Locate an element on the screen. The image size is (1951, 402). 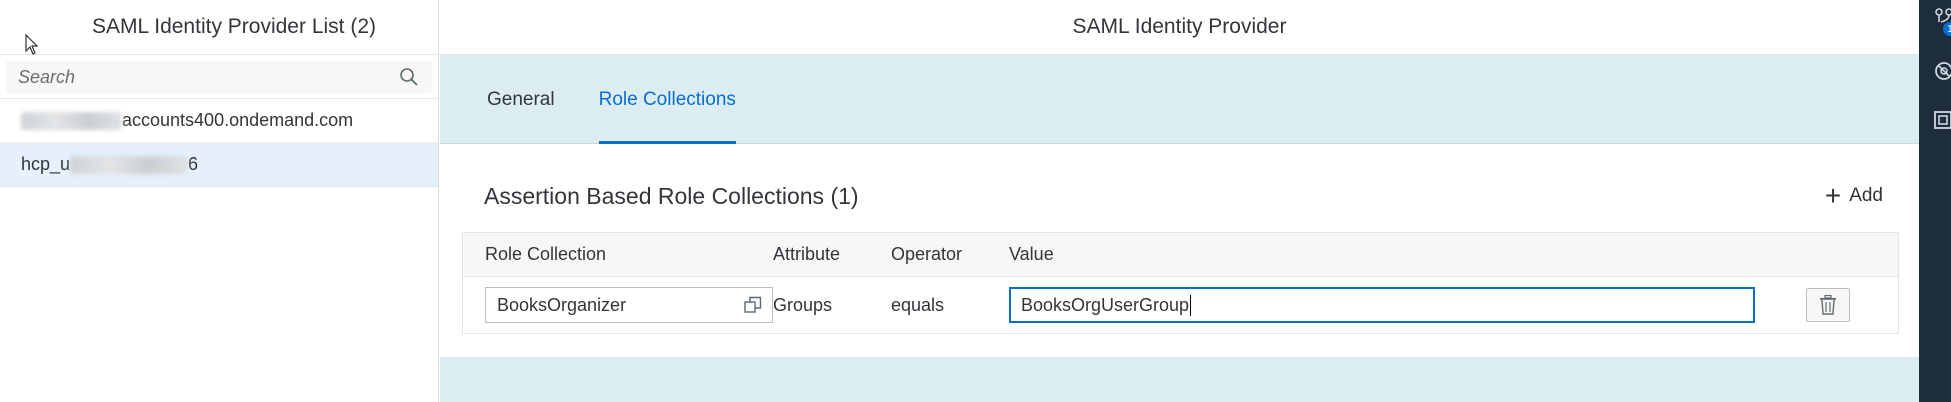
idp-name: accounts400.ondemand.com is located at coordinates (238, 120).